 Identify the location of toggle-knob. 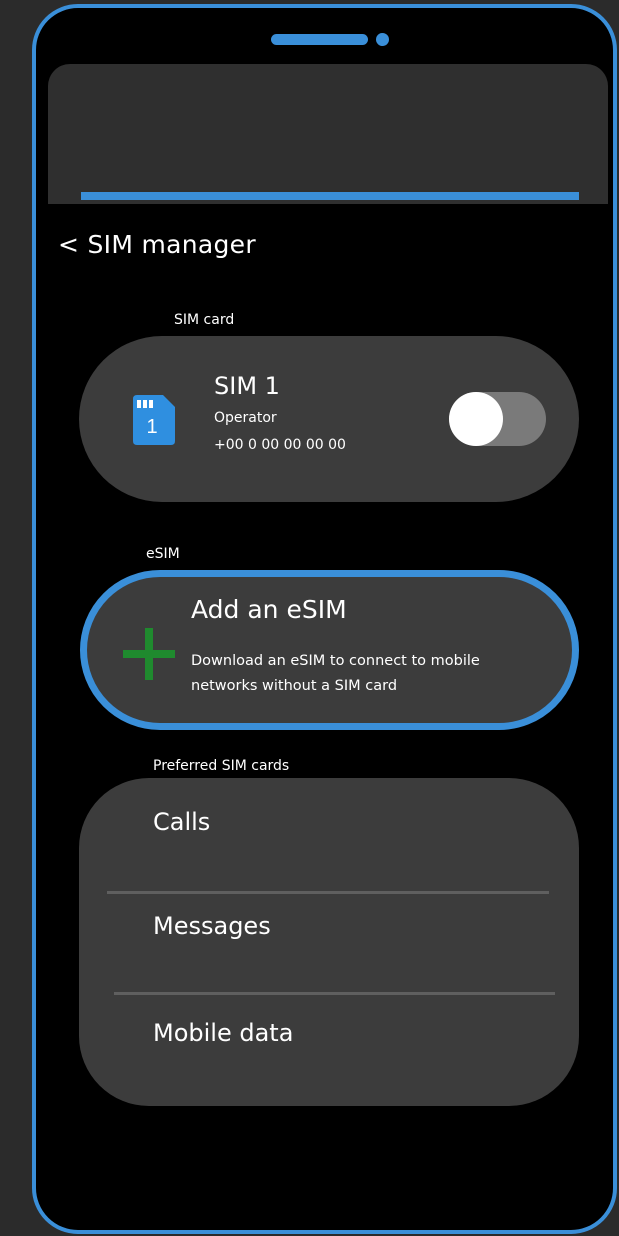
(476, 419).